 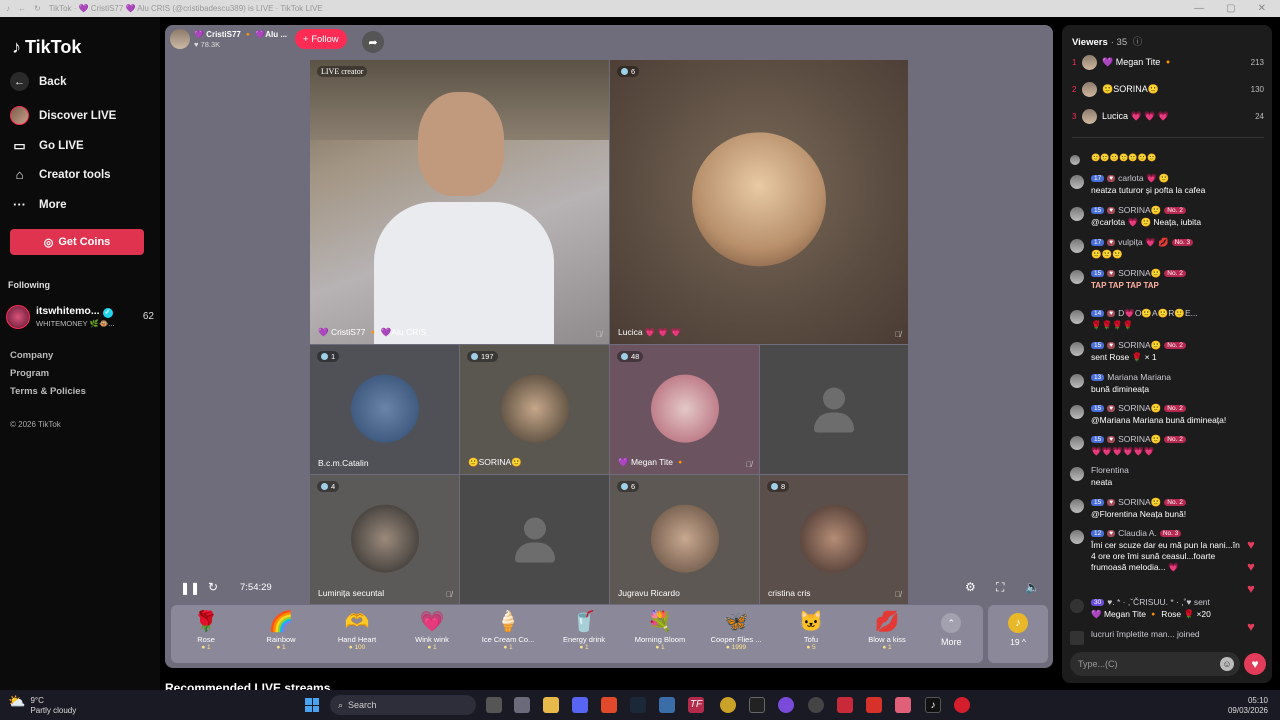 What do you see at coordinates (811, 630) in the screenshot?
I see `gift-tofu: 🐱 Tofu ● 5` at bounding box center [811, 630].